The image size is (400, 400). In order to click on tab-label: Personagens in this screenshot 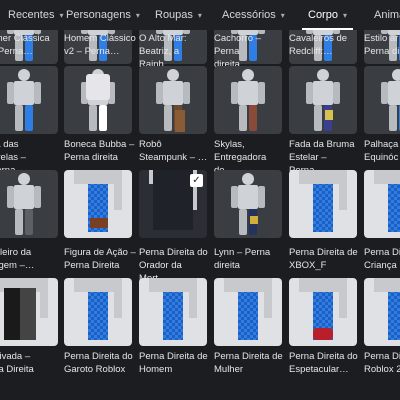, I will do `click(98, 15)`.